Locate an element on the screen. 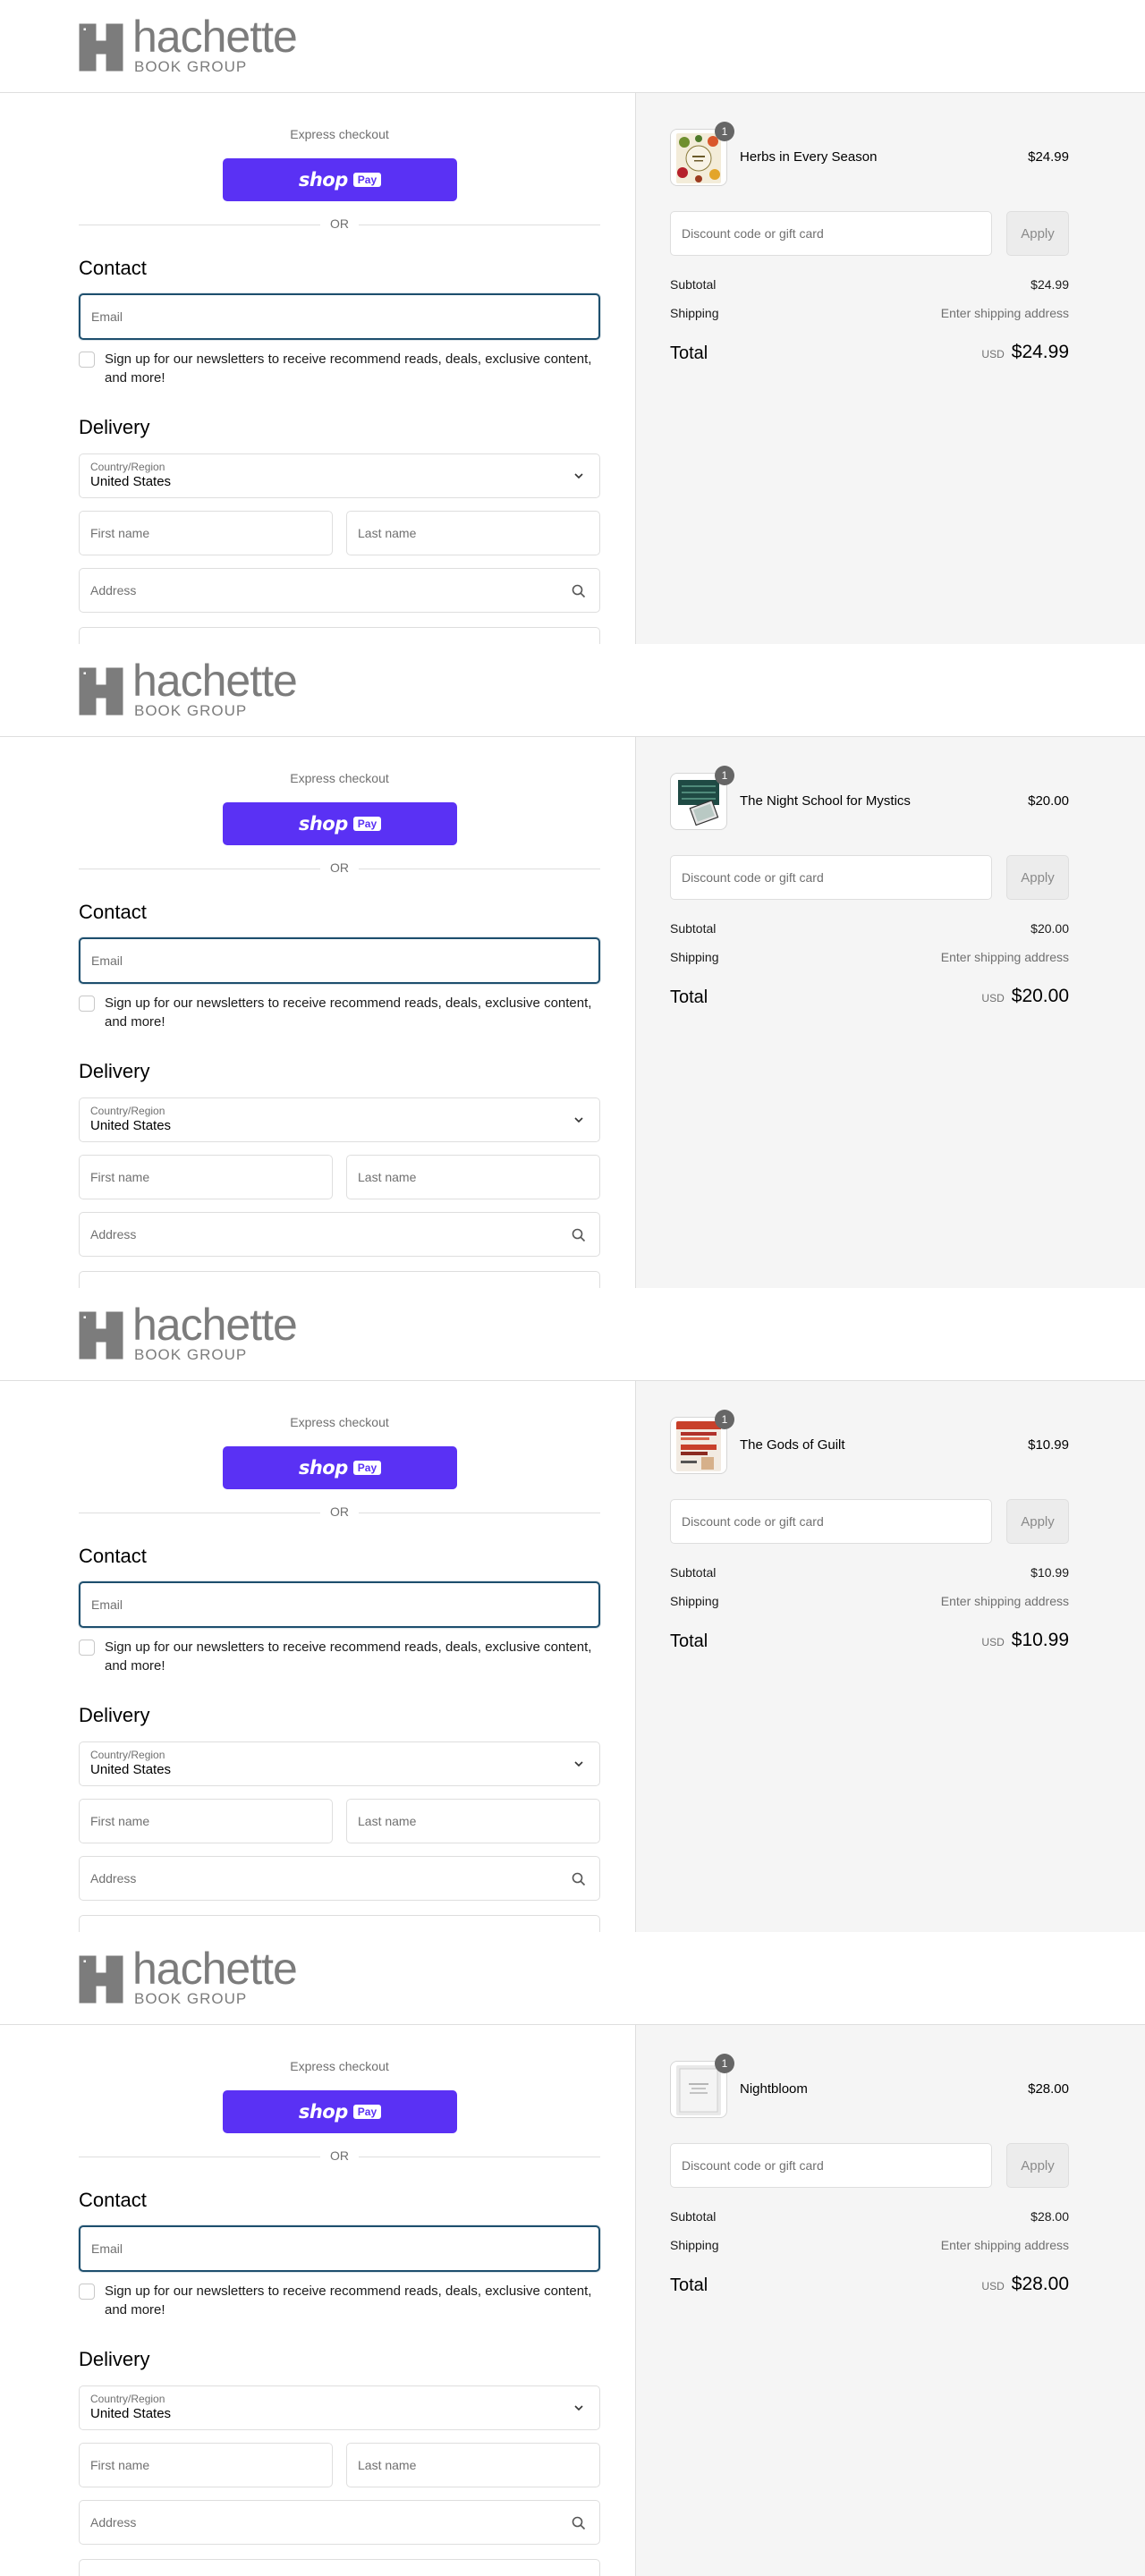  product-title: Herbs in Every Season is located at coordinates (809, 157).